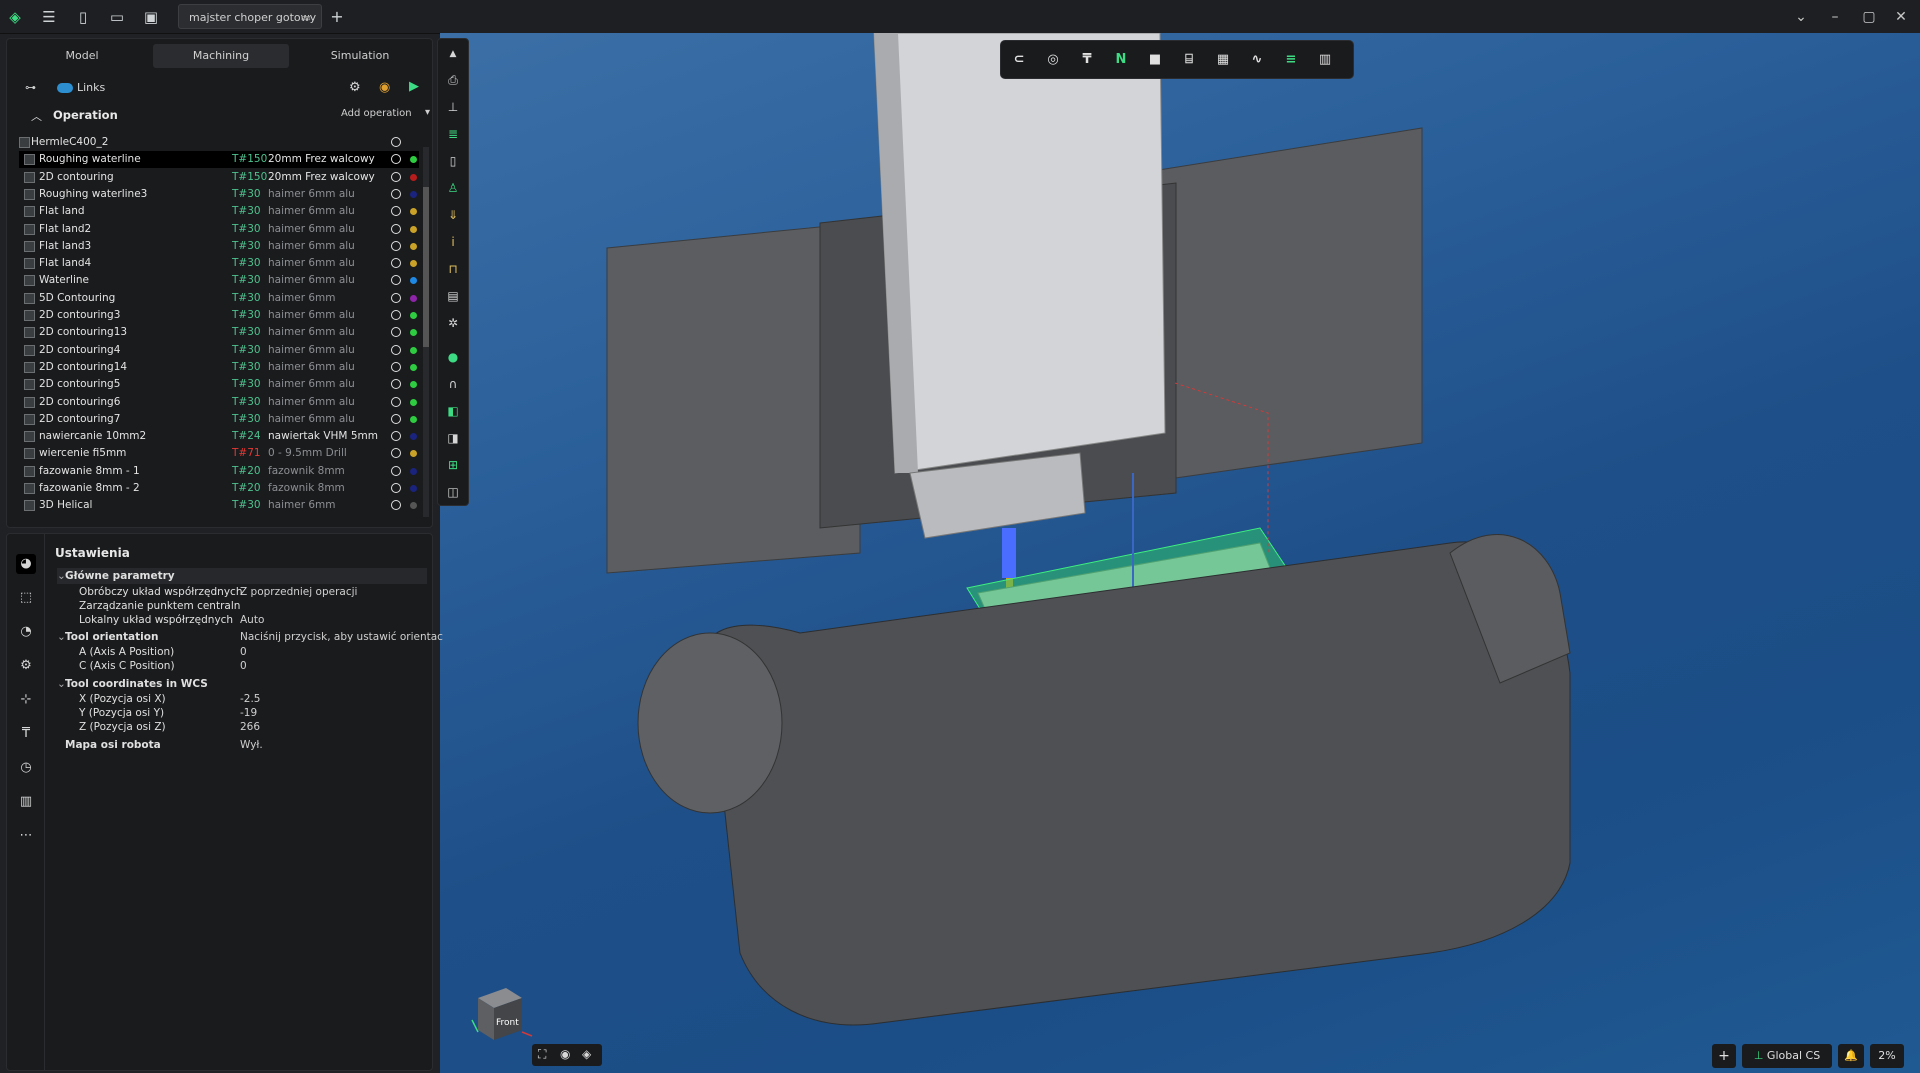  Describe the element at coordinates (414, 86) in the screenshot. I see `play-icon: ▶` at that location.